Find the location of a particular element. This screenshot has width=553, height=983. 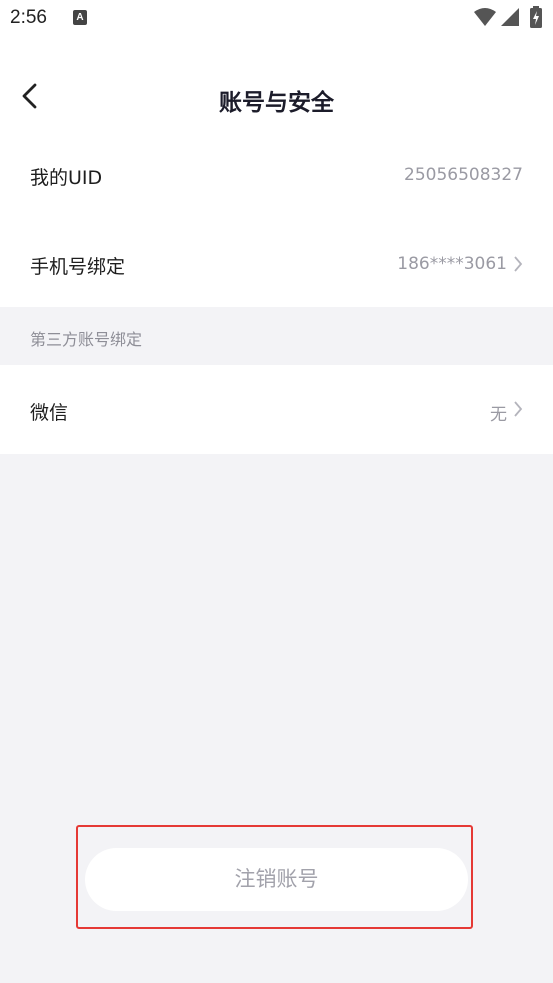

phone-binding-label: 手机号绑定 is located at coordinates (78, 267).